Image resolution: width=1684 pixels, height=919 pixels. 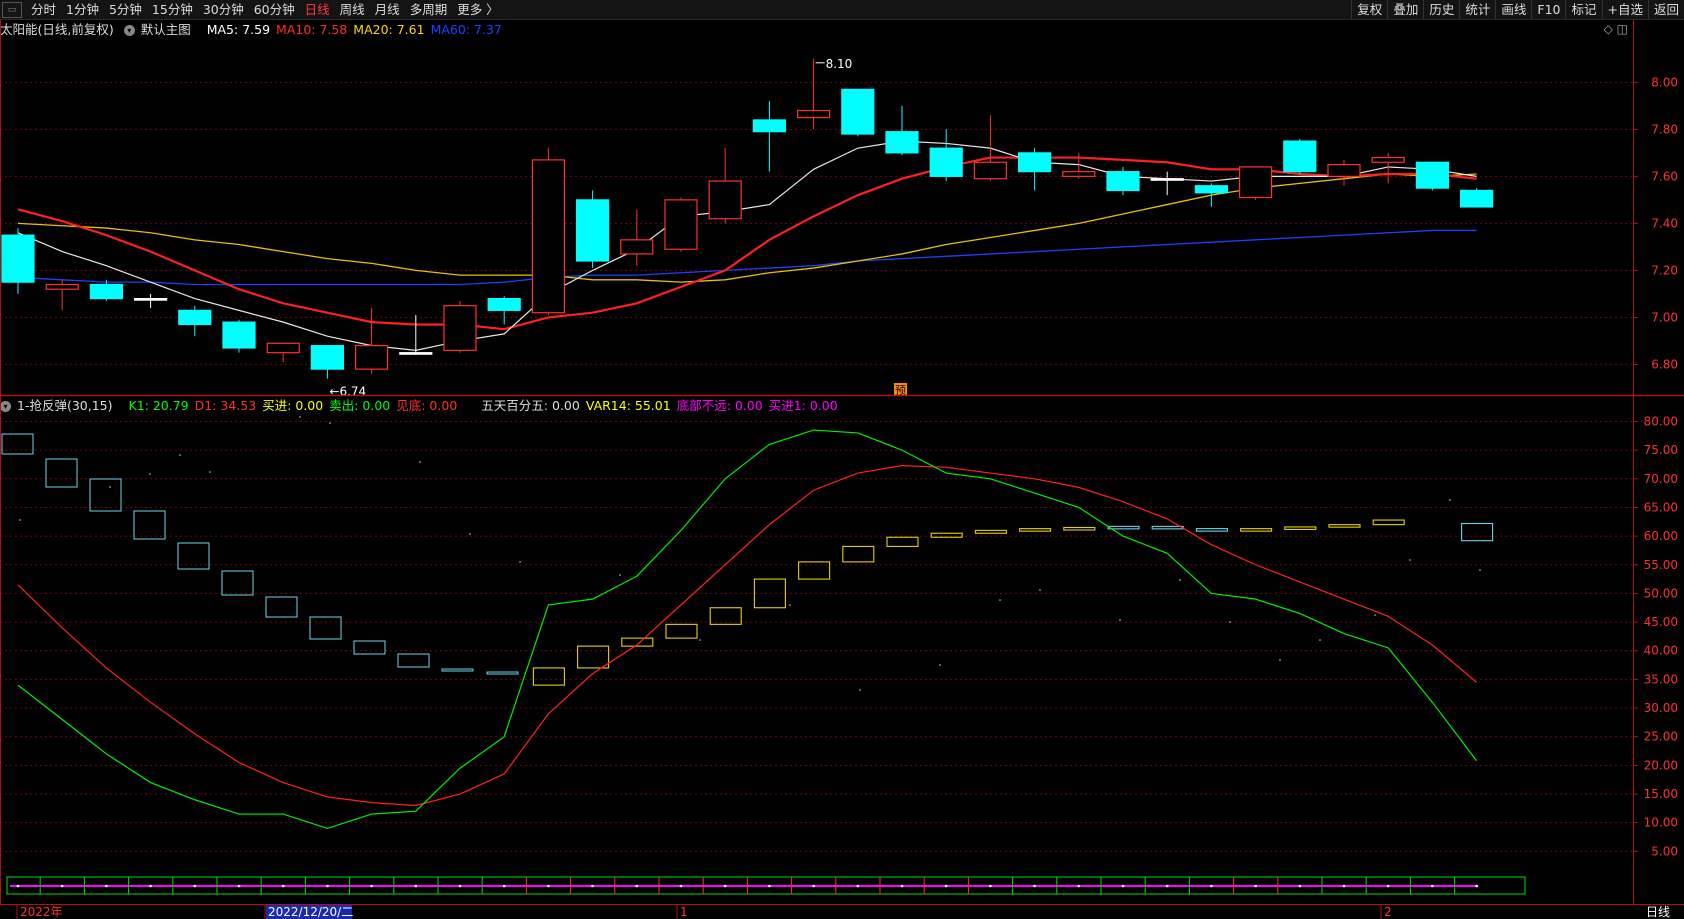 I want to click on toolbar-button-6: 标记, so click(x=1583, y=9).